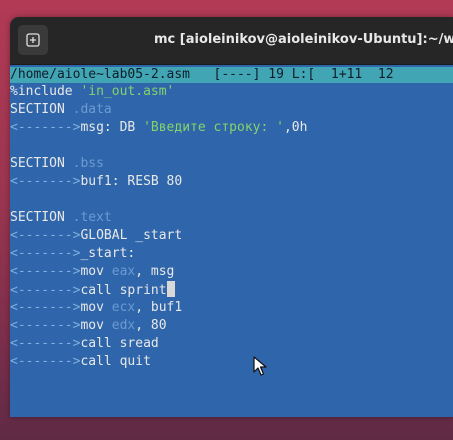 The width and height of the screenshot is (453, 440). I want to click on code-line: SECTION .bss, so click(231, 164).